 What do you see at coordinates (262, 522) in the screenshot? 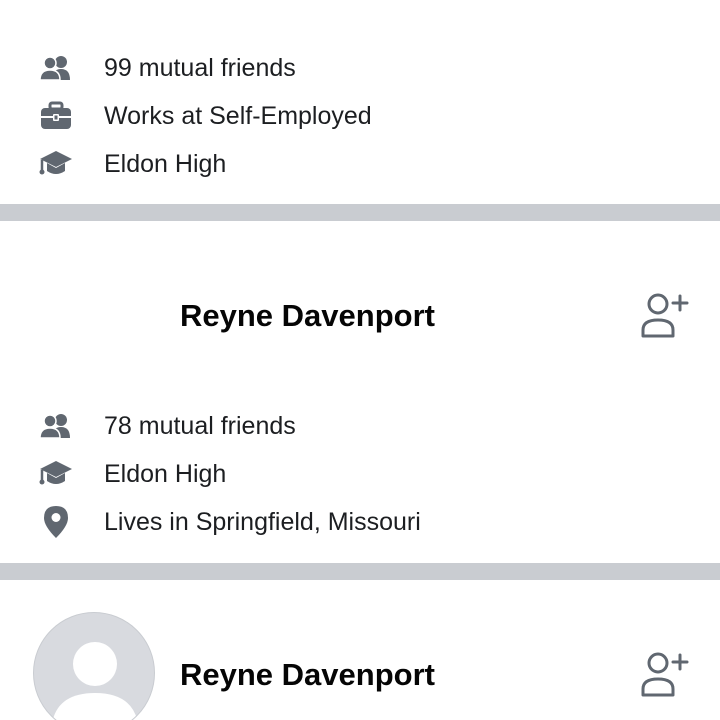
I see `detail-text: Lives in Springfield, Missouri` at bounding box center [262, 522].